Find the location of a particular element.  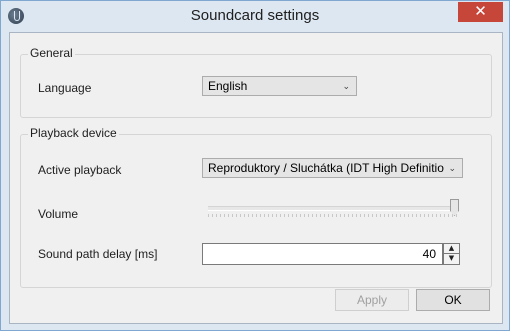

spin-up-button: ▲ is located at coordinates (451, 248).